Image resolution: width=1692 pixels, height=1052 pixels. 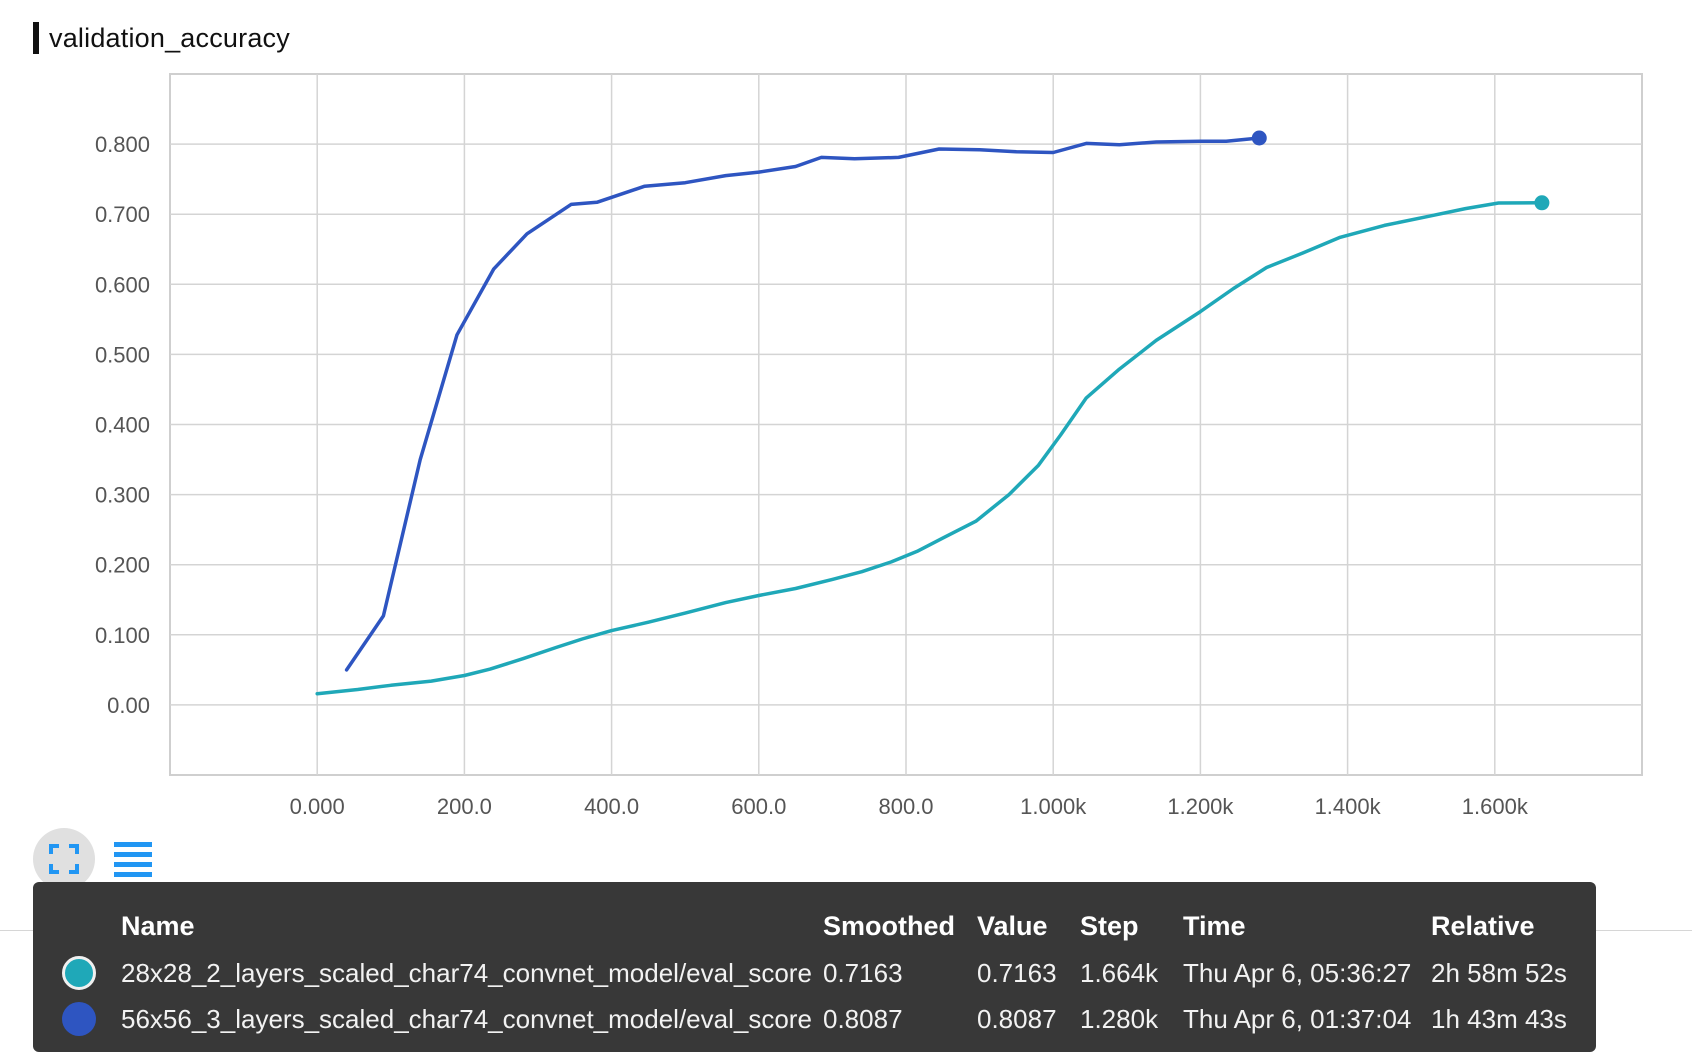 I want to click on x-tick-label: 0.000, so click(x=317, y=806).